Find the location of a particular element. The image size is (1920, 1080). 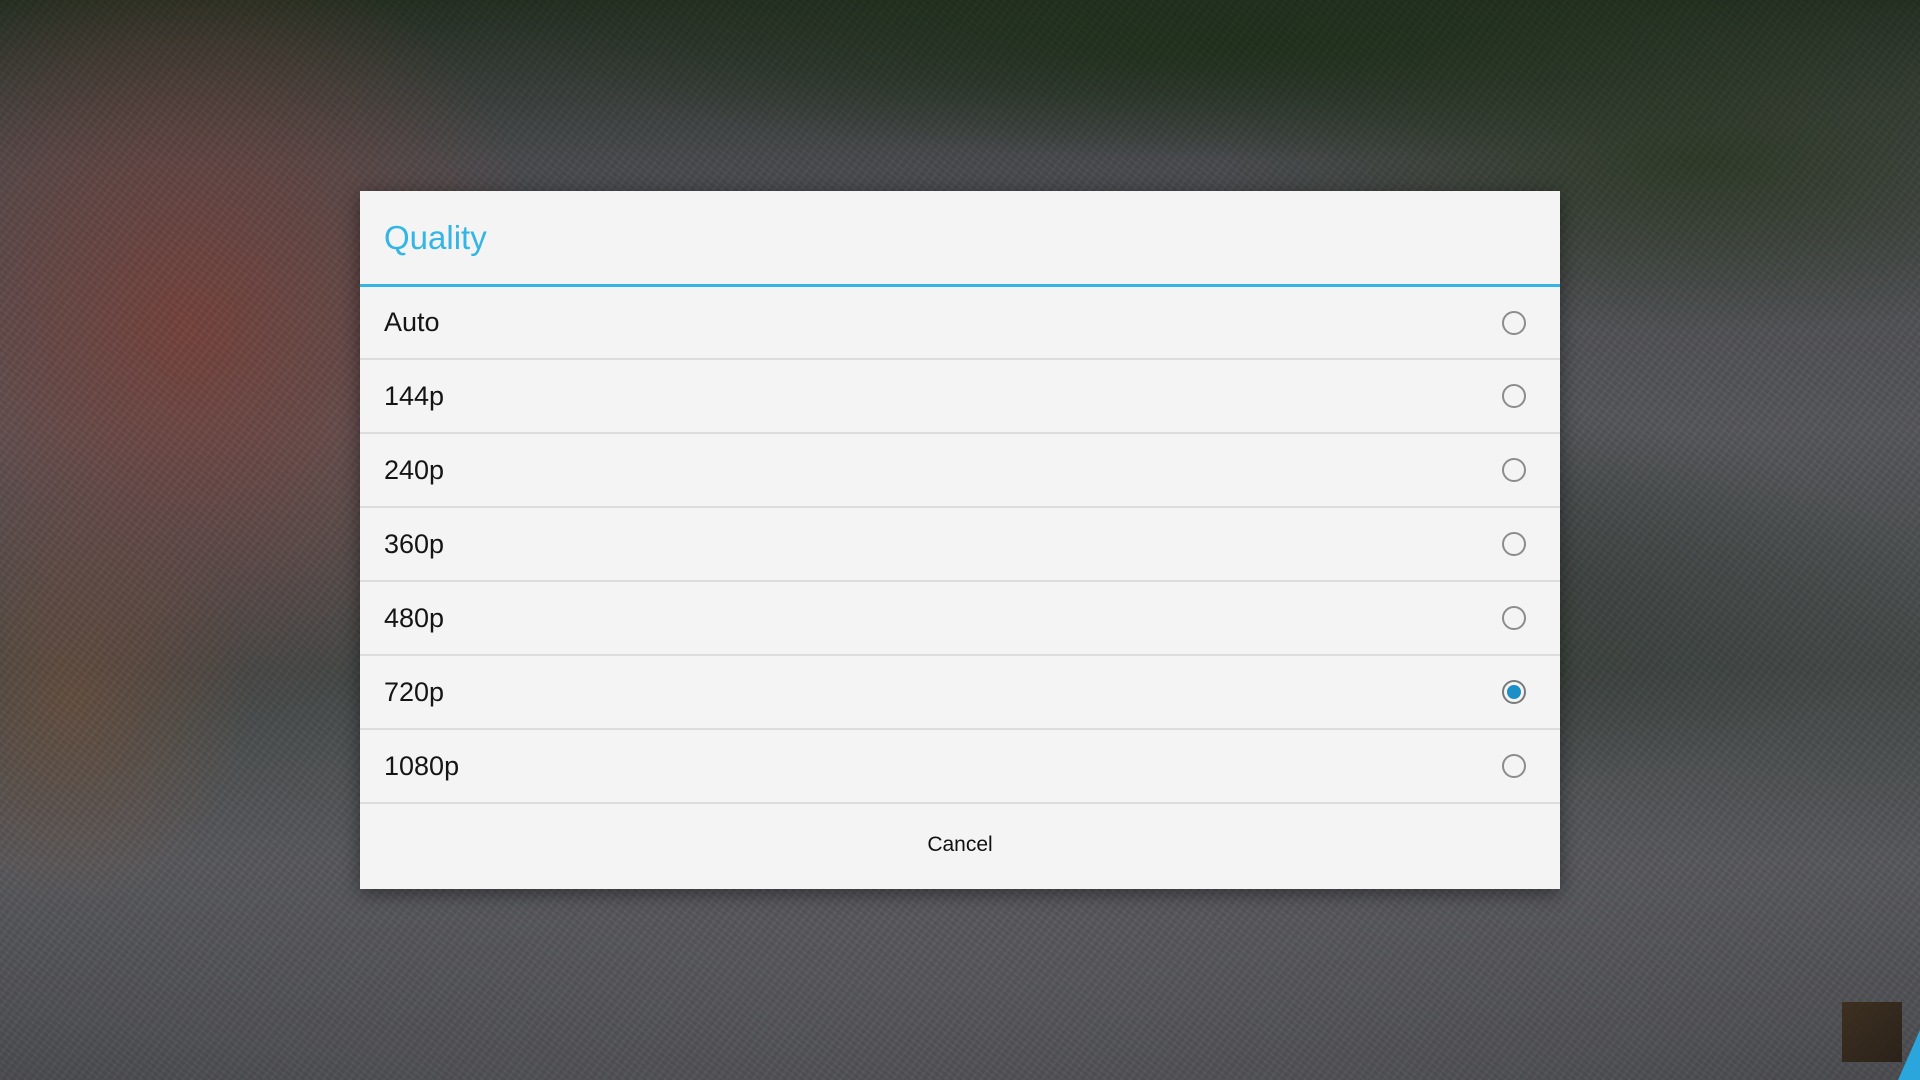

option-144p: 144p is located at coordinates (960, 397).